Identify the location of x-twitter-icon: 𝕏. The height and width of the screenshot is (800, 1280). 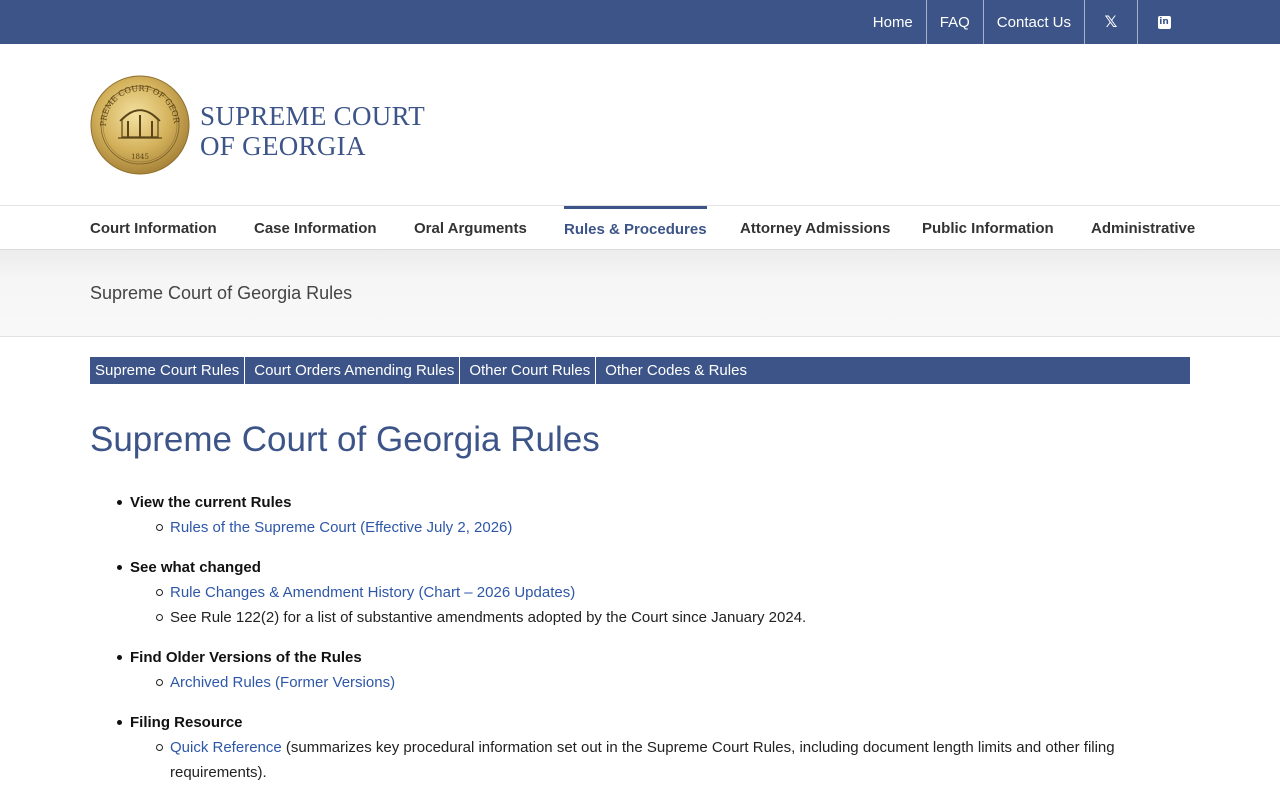
(1110, 22).